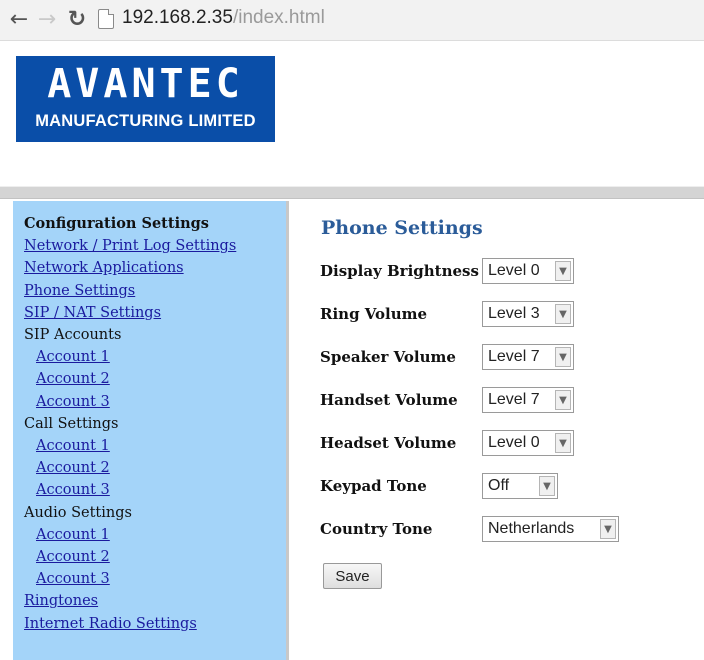 This screenshot has height=660, width=704. I want to click on sidebar-link-sip-account-3: Account 3, so click(73, 402).